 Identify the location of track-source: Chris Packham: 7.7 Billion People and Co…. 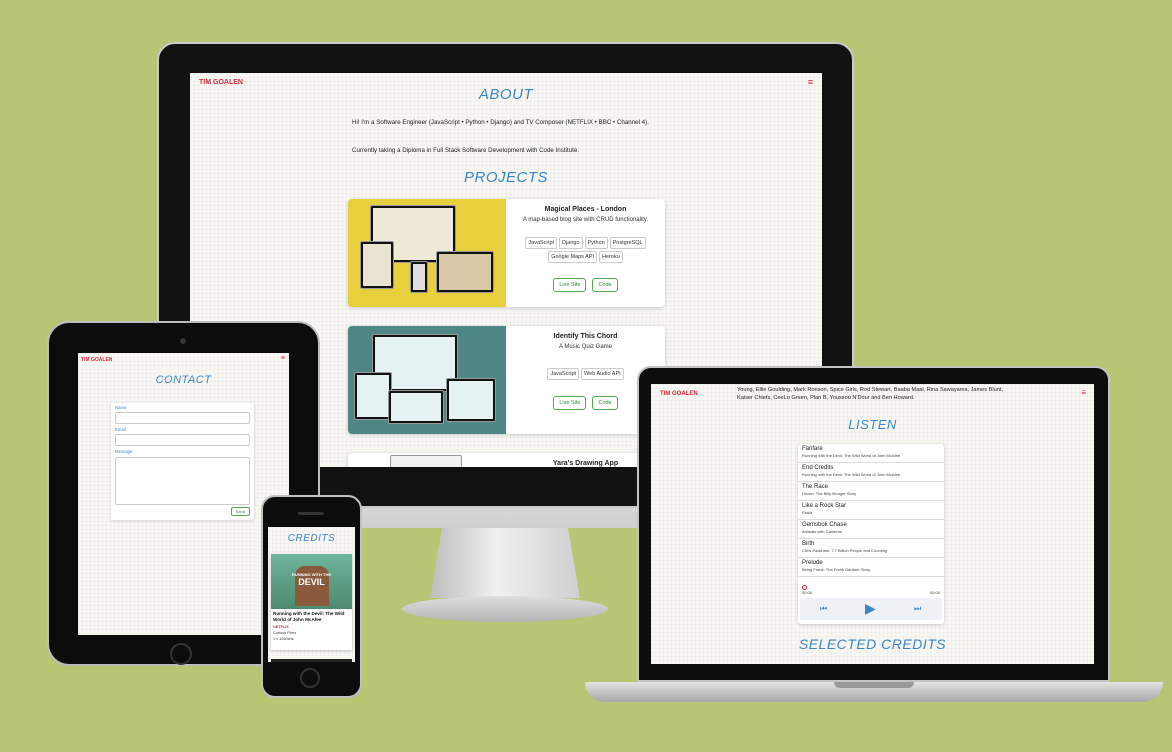
(845, 550).